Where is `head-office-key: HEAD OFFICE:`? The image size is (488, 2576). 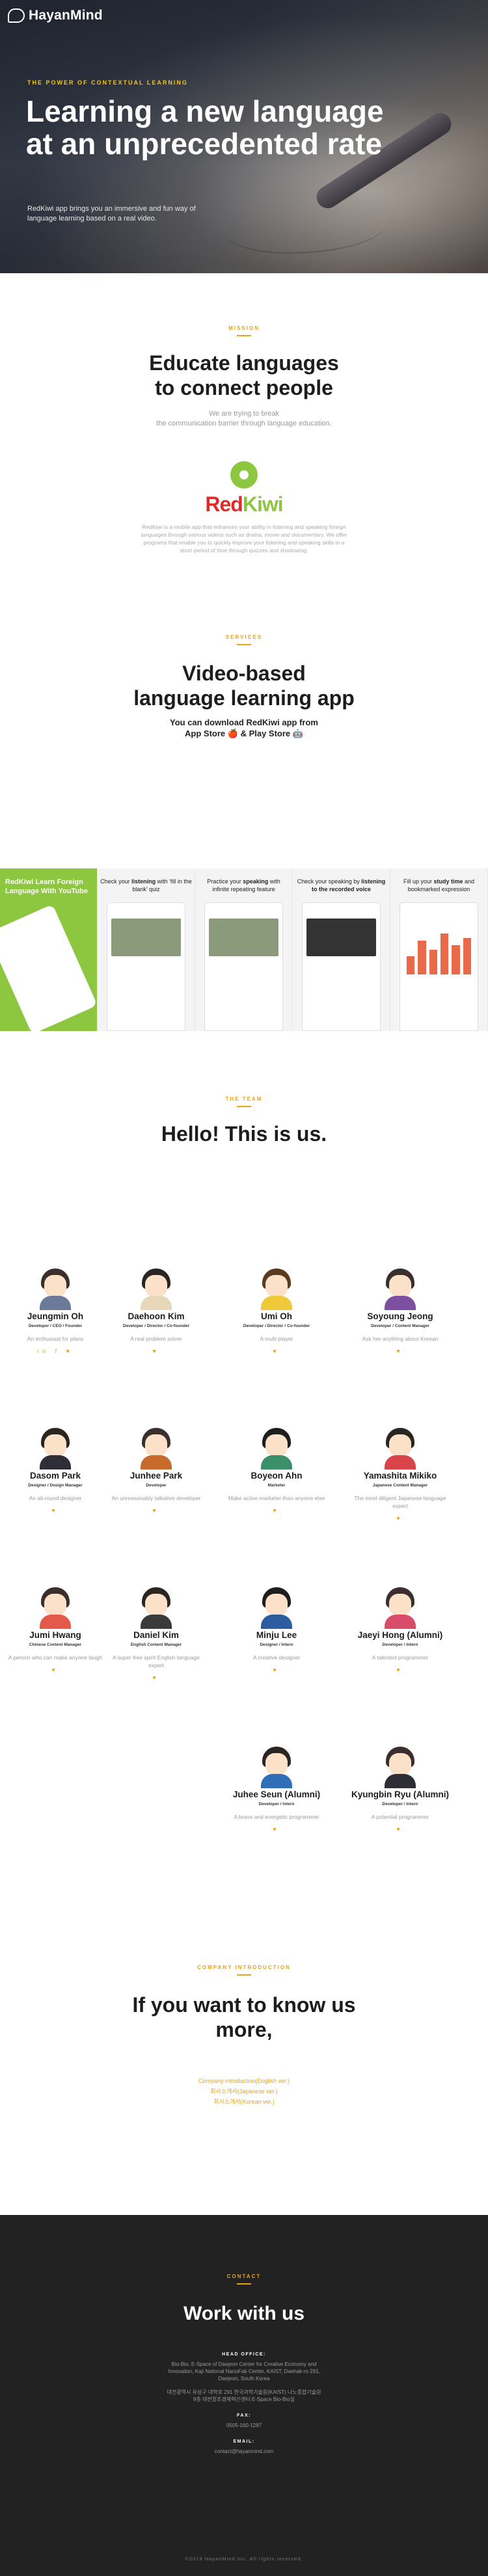
head-office-key: HEAD OFFICE: is located at coordinates (244, 2354).